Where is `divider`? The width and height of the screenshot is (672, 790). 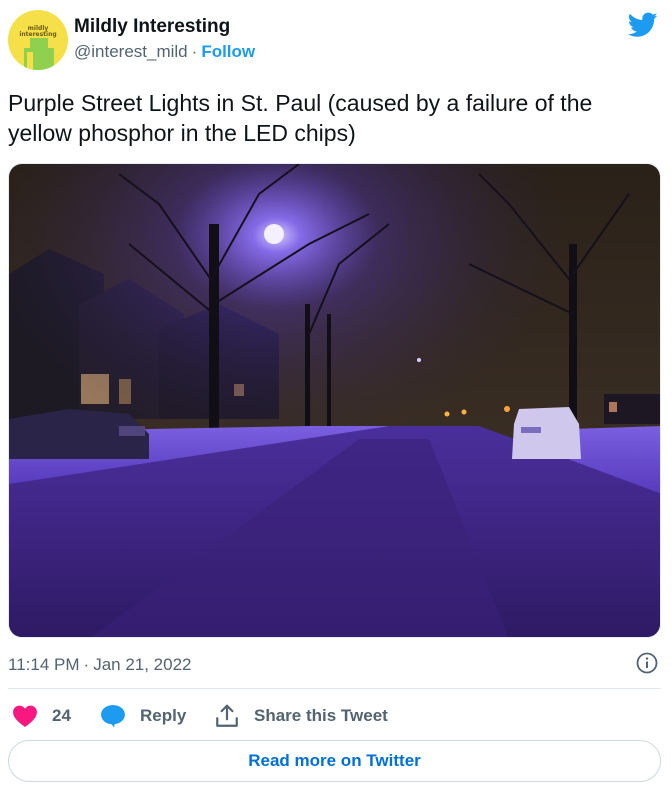 divider is located at coordinates (334, 688).